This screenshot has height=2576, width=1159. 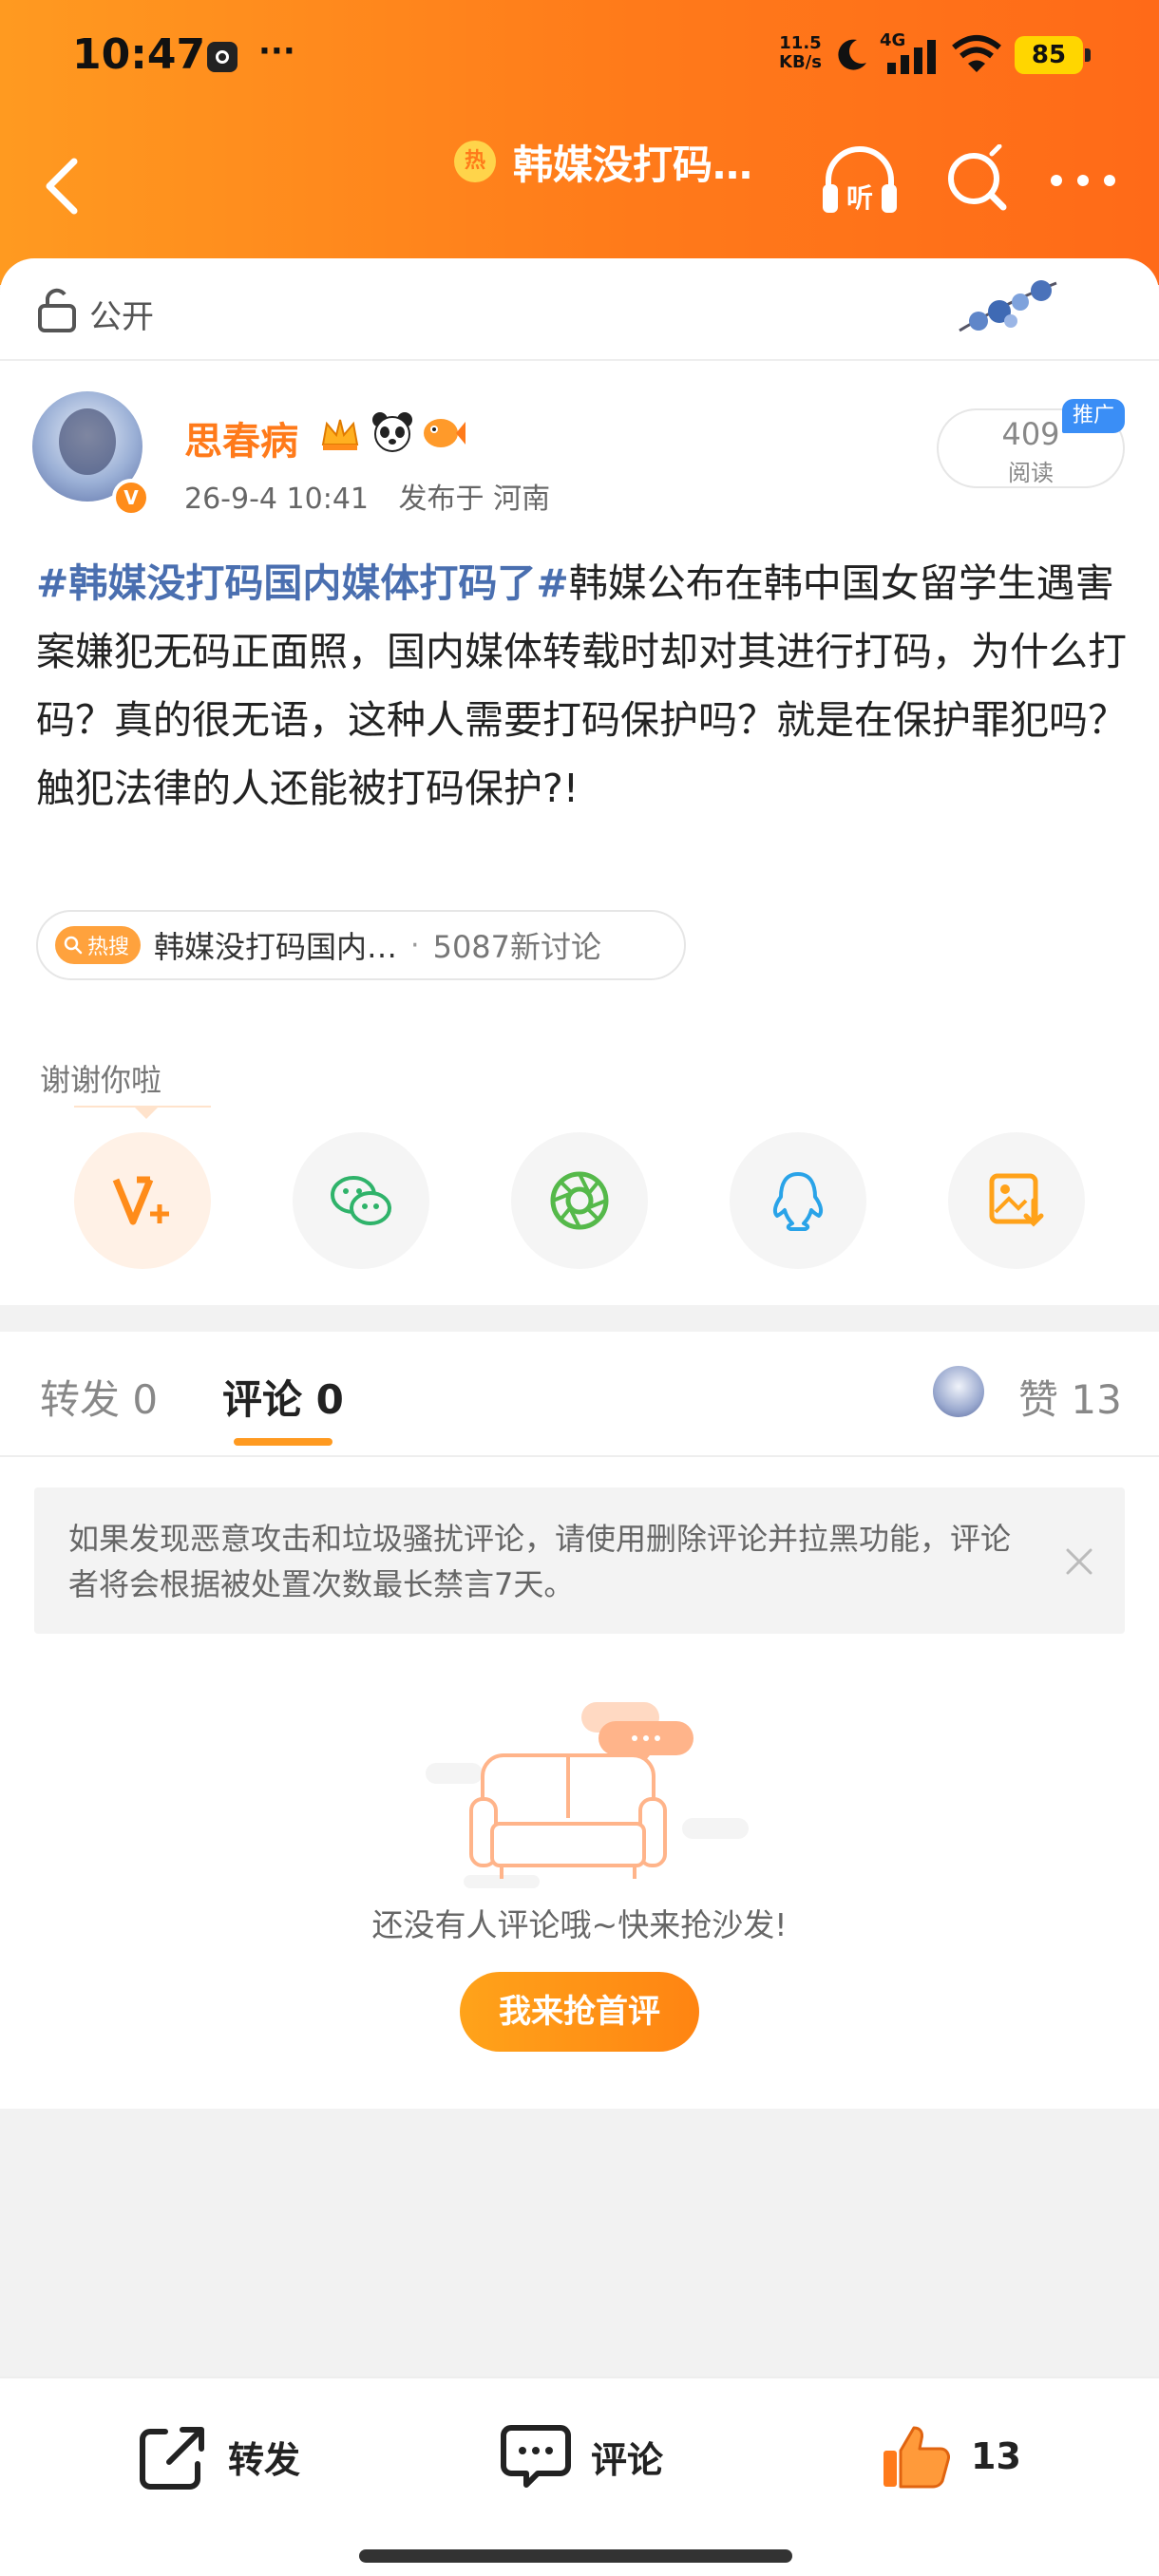 I want to click on qq-icon, so click(x=798, y=1201).